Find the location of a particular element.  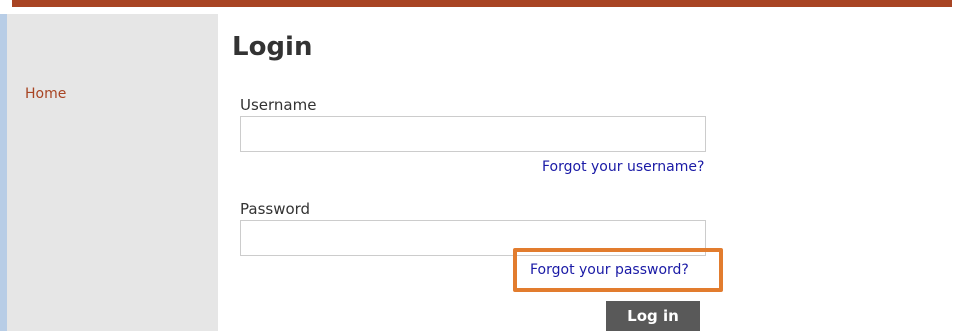

password-label: Password is located at coordinates (275, 209).